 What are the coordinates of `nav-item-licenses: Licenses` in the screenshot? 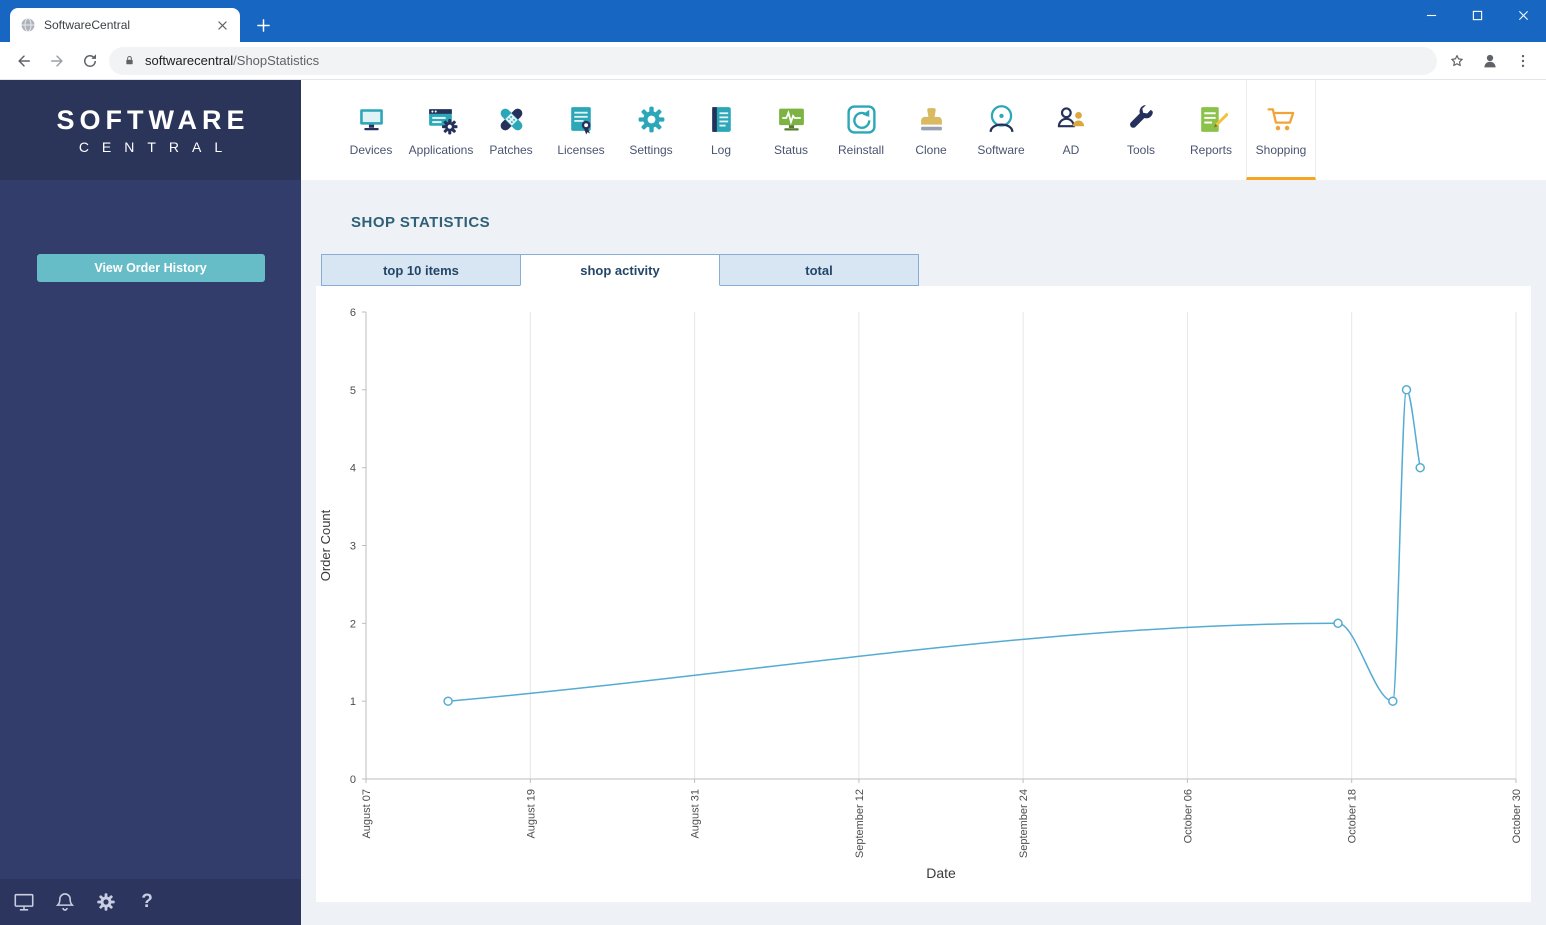 It's located at (581, 130).